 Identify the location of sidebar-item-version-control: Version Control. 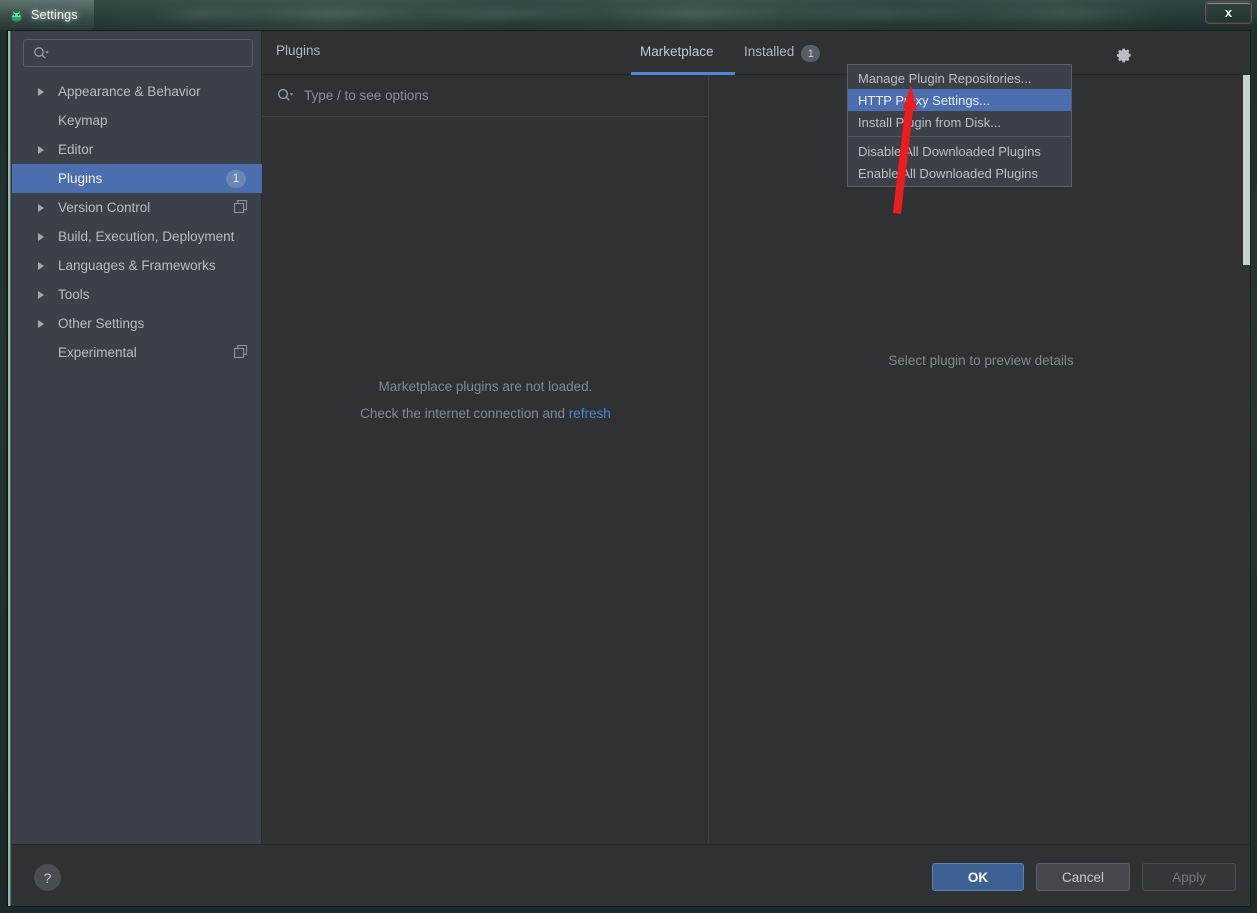
(137, 207).